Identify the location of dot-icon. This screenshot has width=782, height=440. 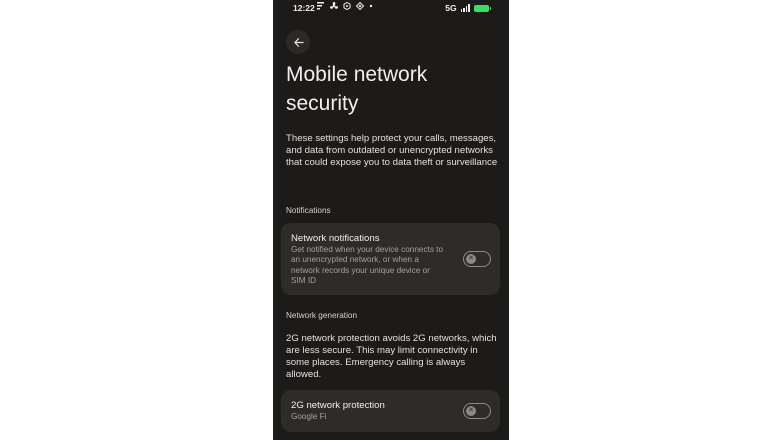
(371, 7).